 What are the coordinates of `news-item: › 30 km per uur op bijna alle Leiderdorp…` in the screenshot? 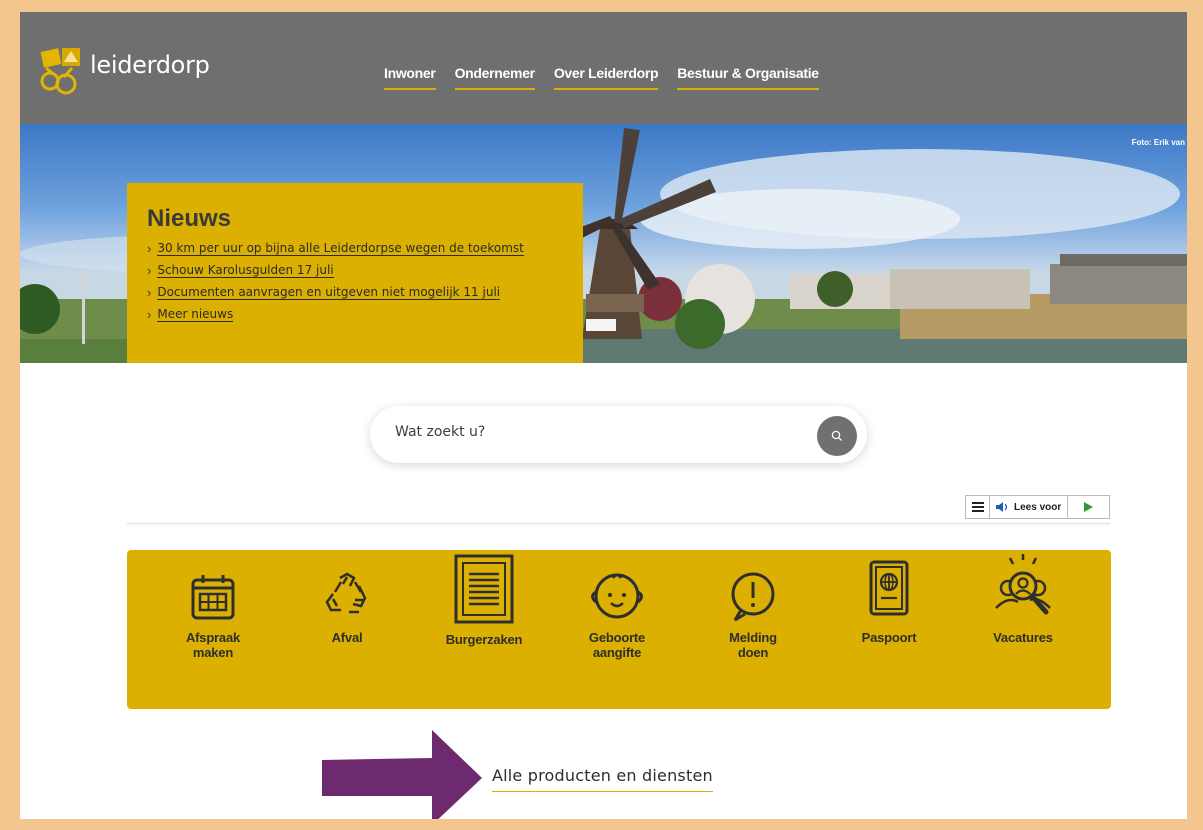 It's located at (355, 248).